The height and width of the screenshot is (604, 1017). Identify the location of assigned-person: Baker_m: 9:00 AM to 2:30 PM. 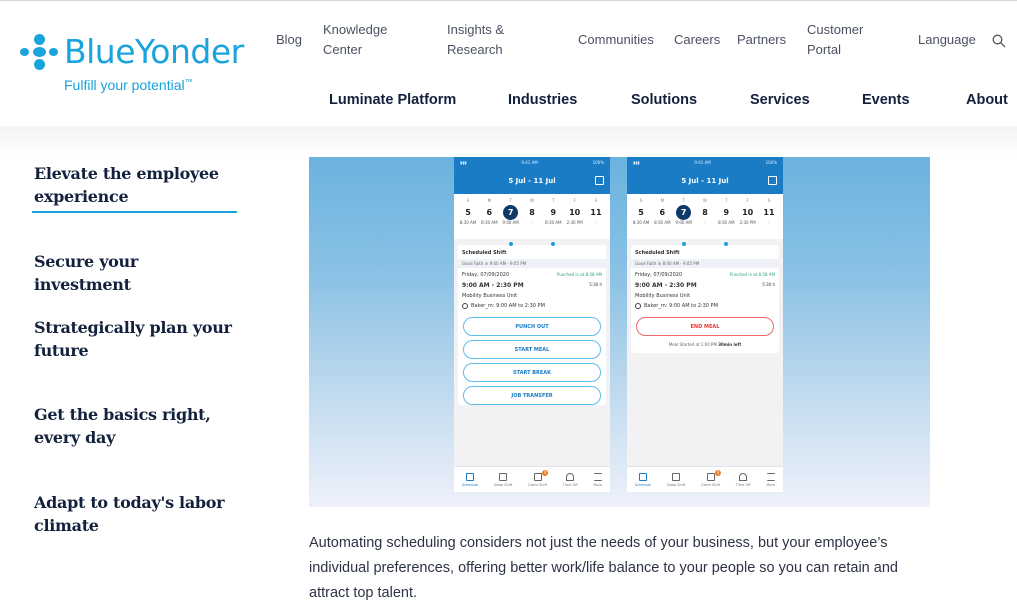
(681, 306).